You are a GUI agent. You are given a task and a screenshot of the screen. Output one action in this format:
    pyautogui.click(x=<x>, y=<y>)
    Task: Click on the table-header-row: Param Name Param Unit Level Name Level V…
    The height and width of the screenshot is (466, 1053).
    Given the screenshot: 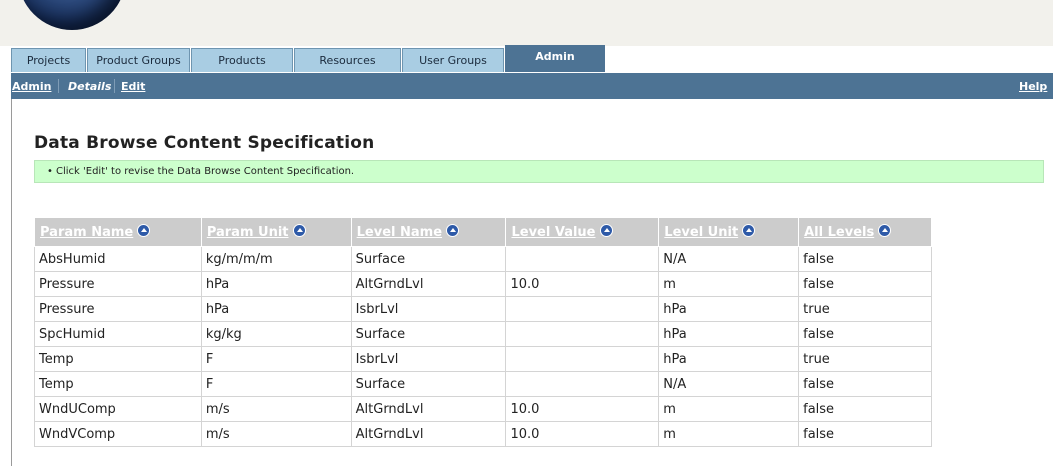 What is the action you would take?
    pyautogui.click(x=483, y=232)
    